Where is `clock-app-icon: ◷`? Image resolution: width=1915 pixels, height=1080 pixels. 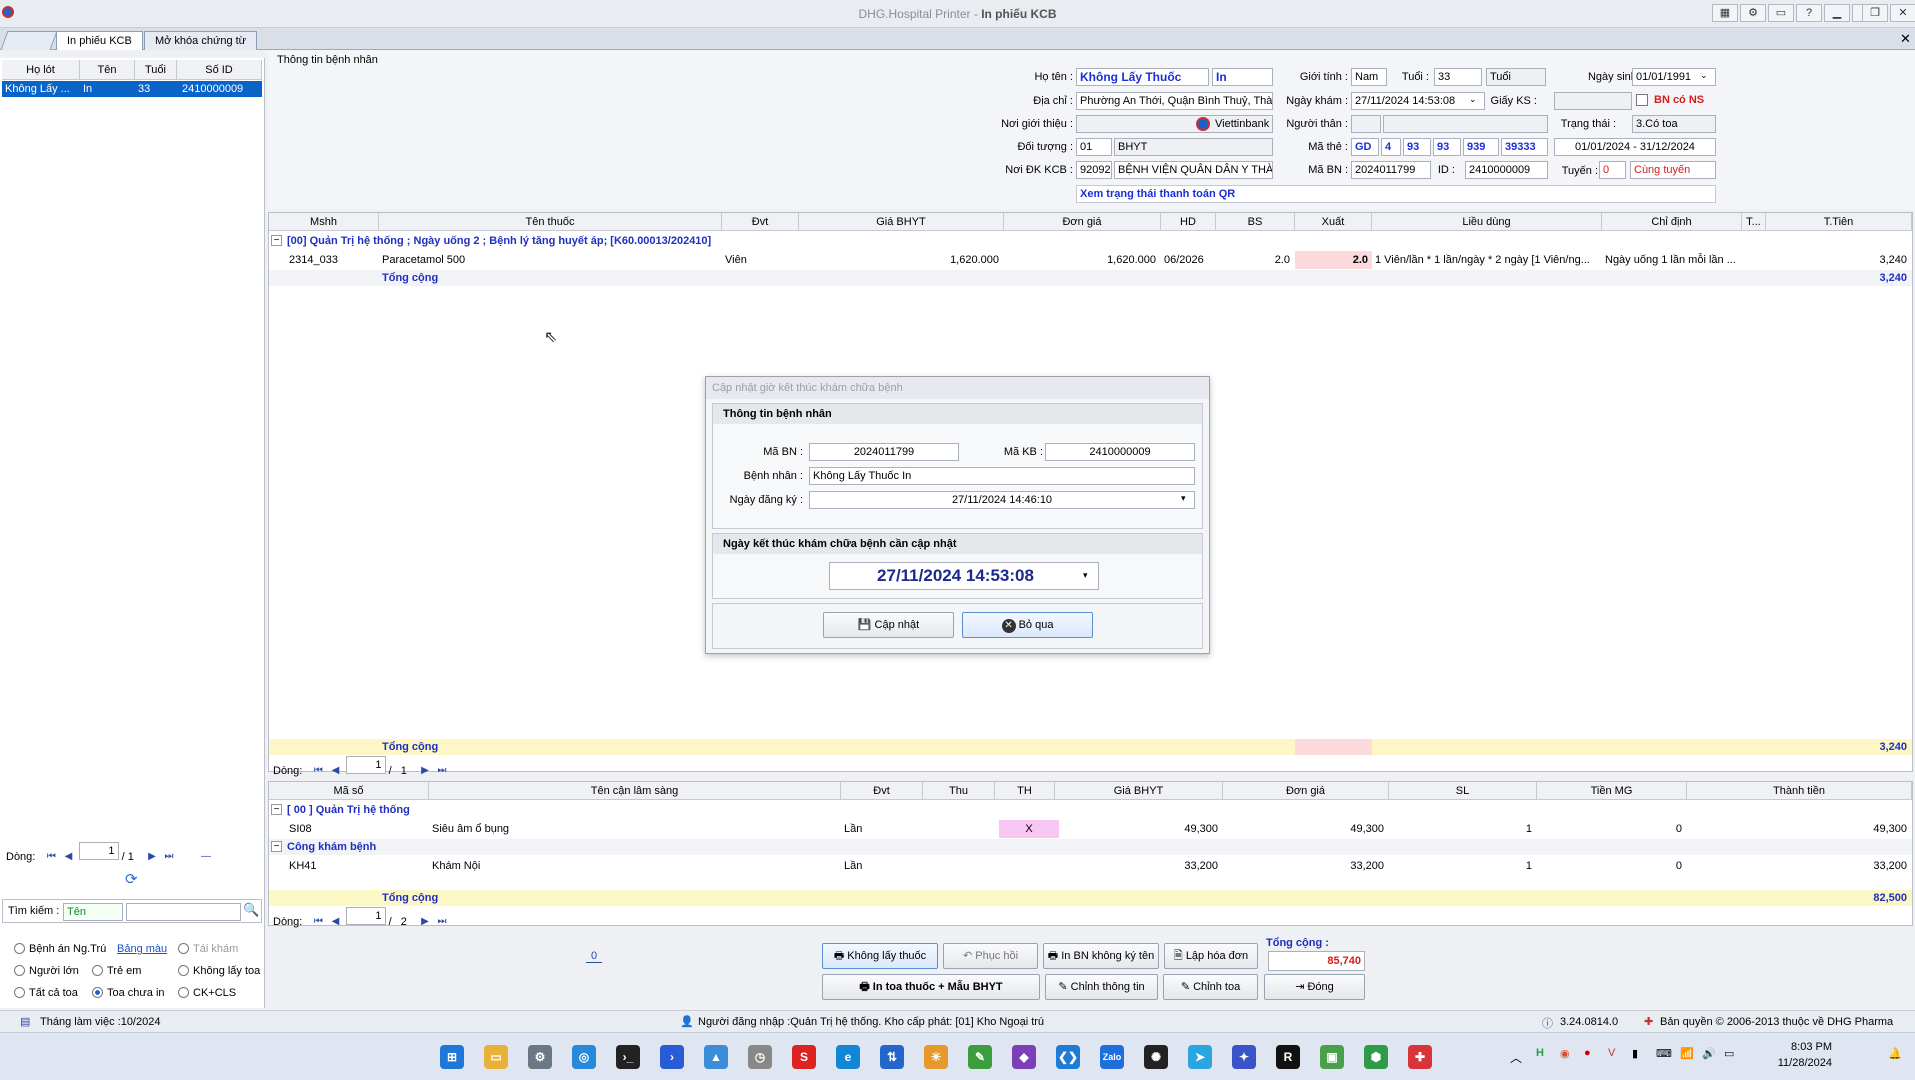
clock-app-icon: ◷ is located at coordinates (760, 1057).